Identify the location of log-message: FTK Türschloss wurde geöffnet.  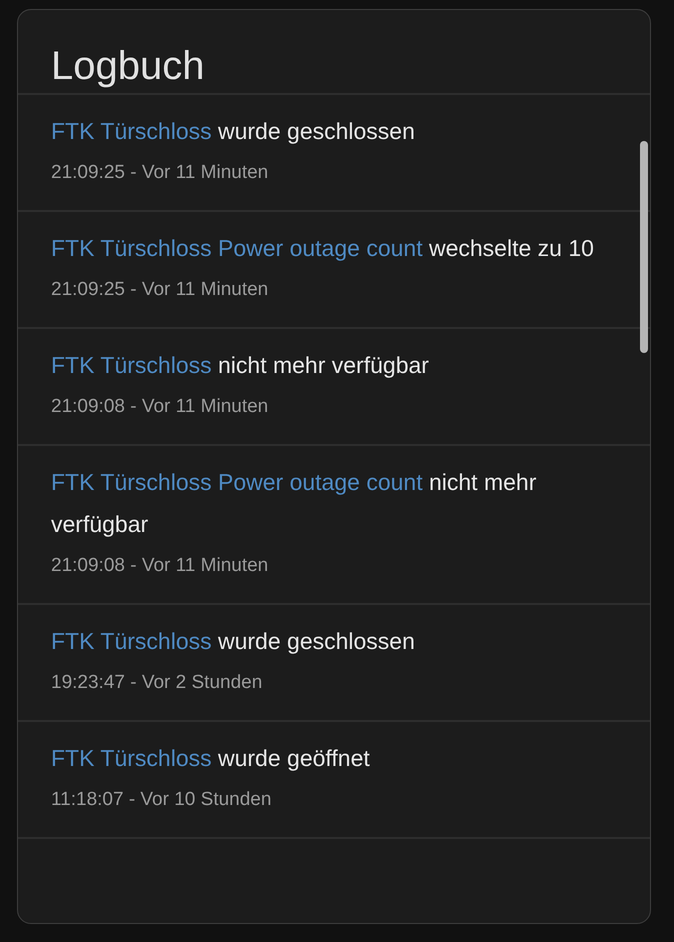
(211, 758).